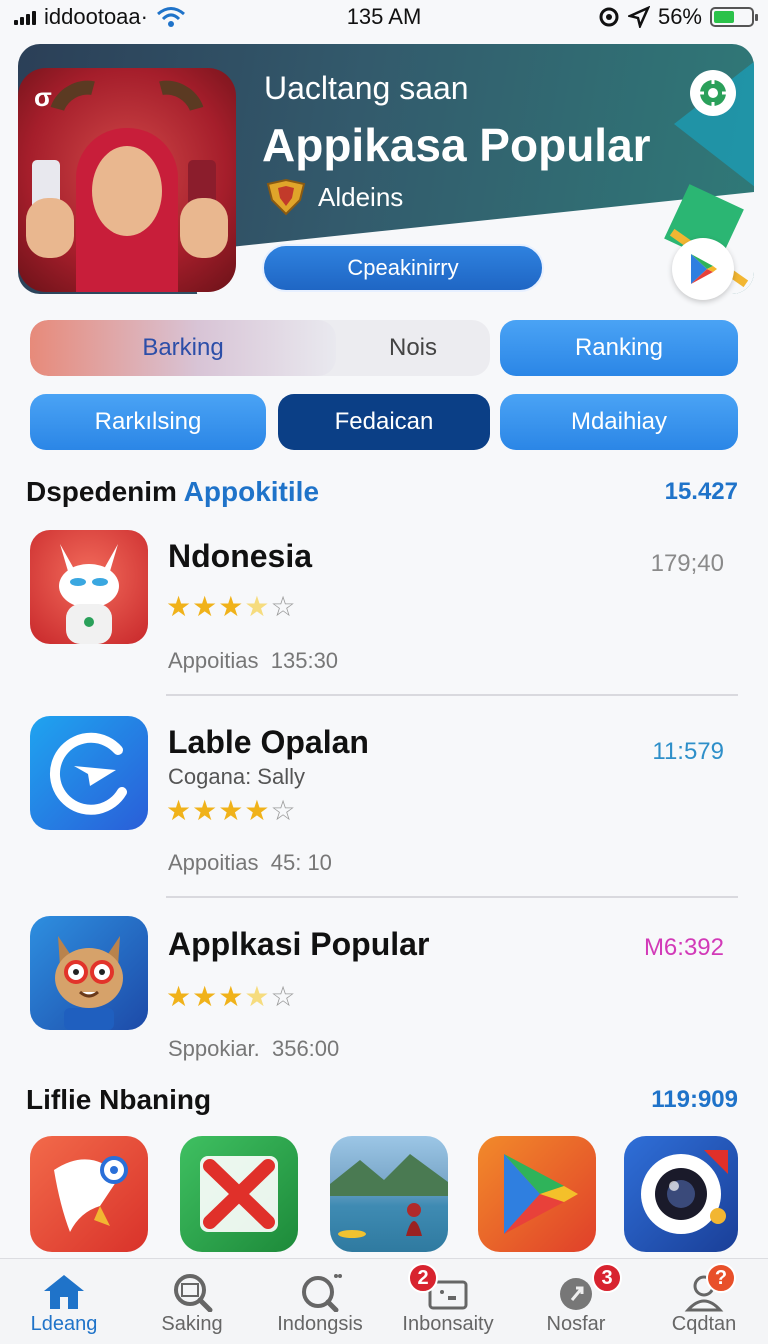 This screenshot has width=768, height=1344. I want to click on face, so click(127, 191).